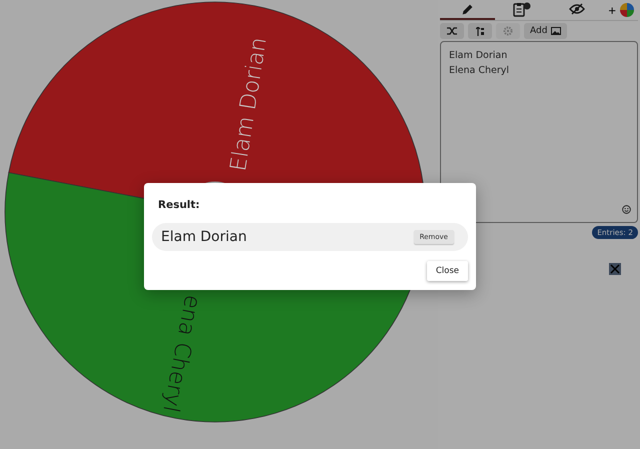 This screenshot has height=449, width=640. Describe the element at coordinates (249, 104) in the screenshot. I see `segment-label: Elam Dorian` at that location.